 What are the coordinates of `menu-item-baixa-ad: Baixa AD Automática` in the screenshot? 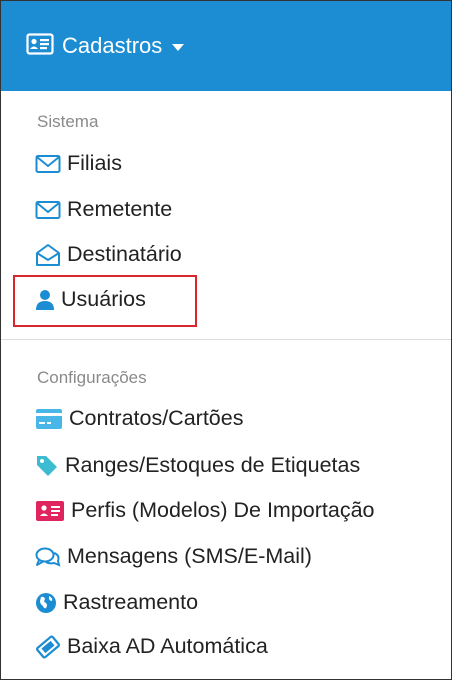 It's located at (151, 646).